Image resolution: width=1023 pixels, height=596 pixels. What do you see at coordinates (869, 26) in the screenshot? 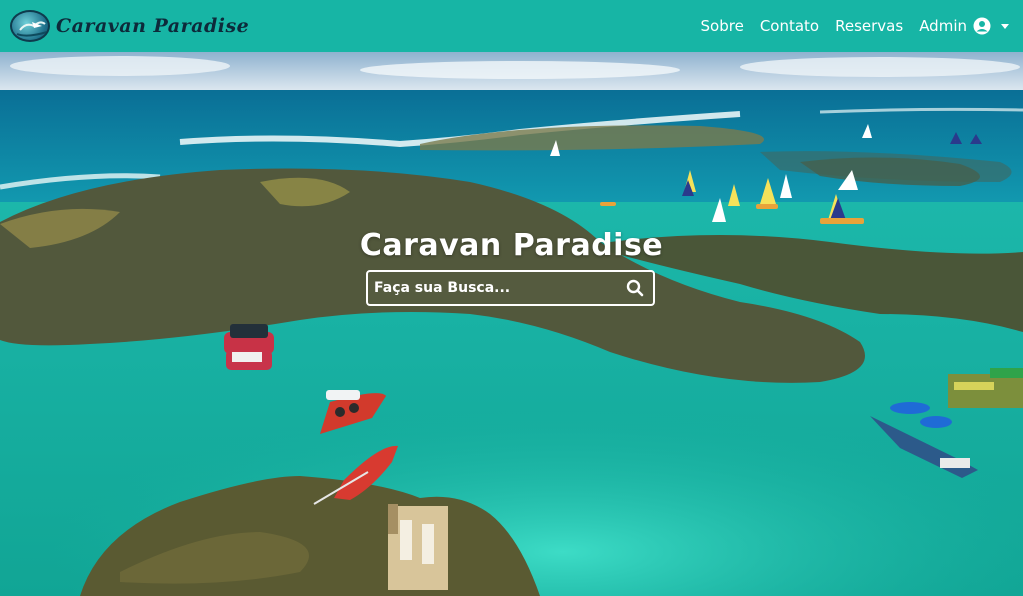
I see `nav-link-reservas: Reservas` at bounding box center [869, 26].